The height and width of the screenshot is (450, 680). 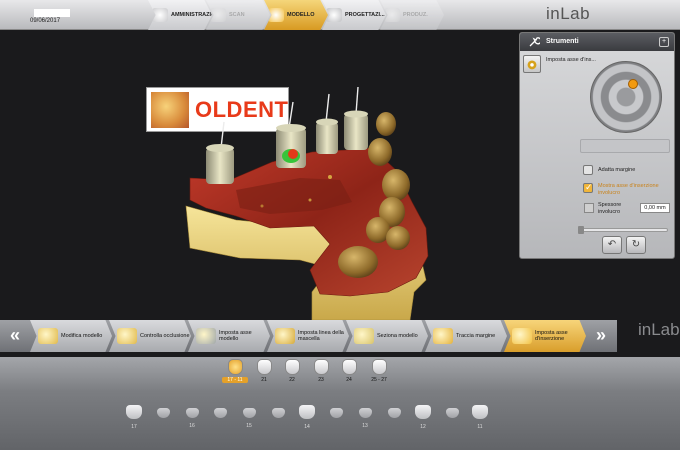 I want to click on step-label: Imposta asse modello, so click(x=235, y=336).